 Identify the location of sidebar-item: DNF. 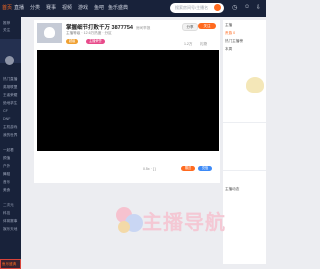
(6, 119).